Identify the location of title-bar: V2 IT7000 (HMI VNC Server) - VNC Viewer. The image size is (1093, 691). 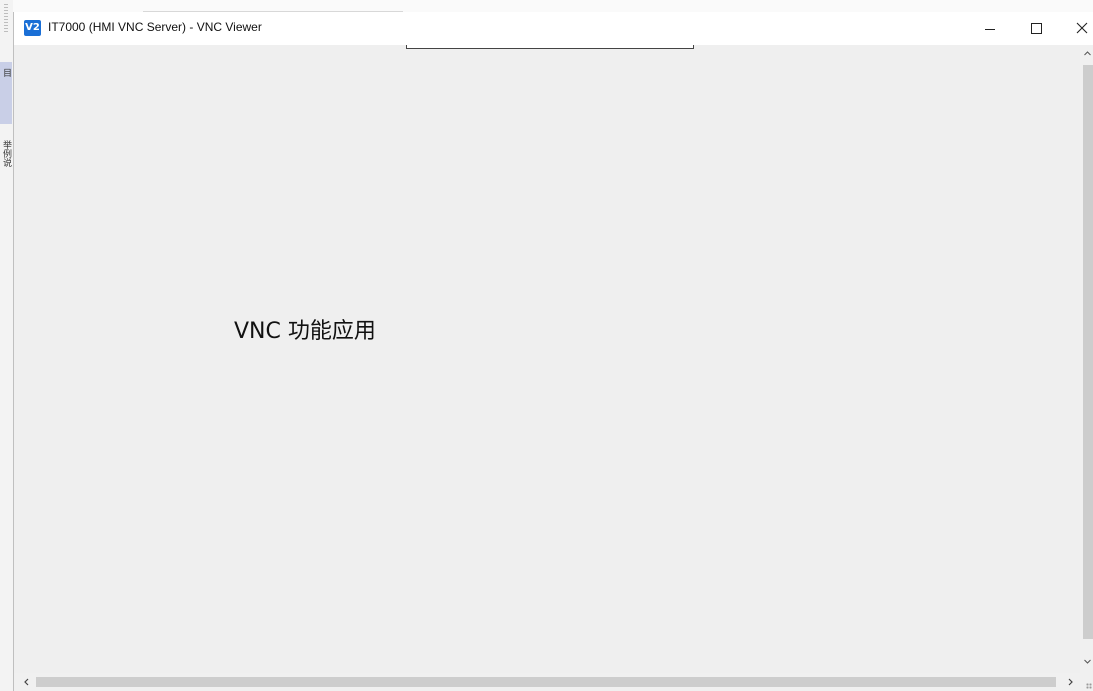
(553, 28).